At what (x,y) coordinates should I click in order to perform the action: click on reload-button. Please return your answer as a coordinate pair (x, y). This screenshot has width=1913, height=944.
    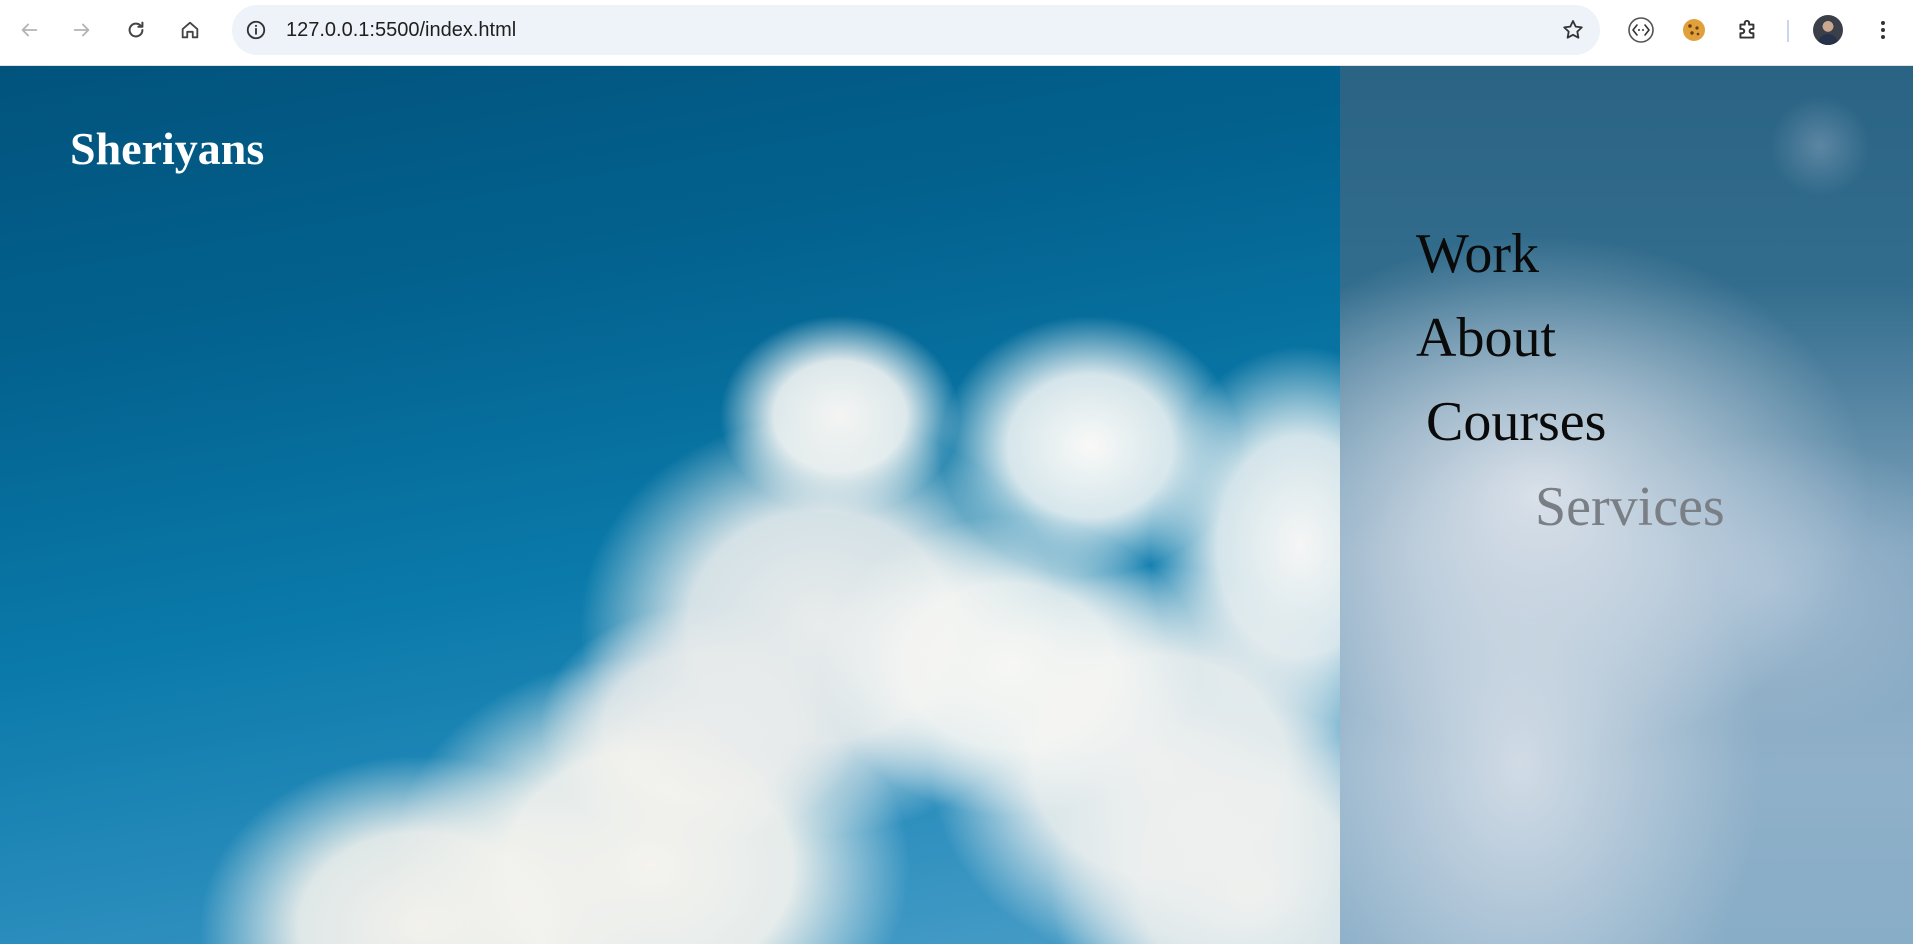
    Looking at the image, I should click on (136, 30).